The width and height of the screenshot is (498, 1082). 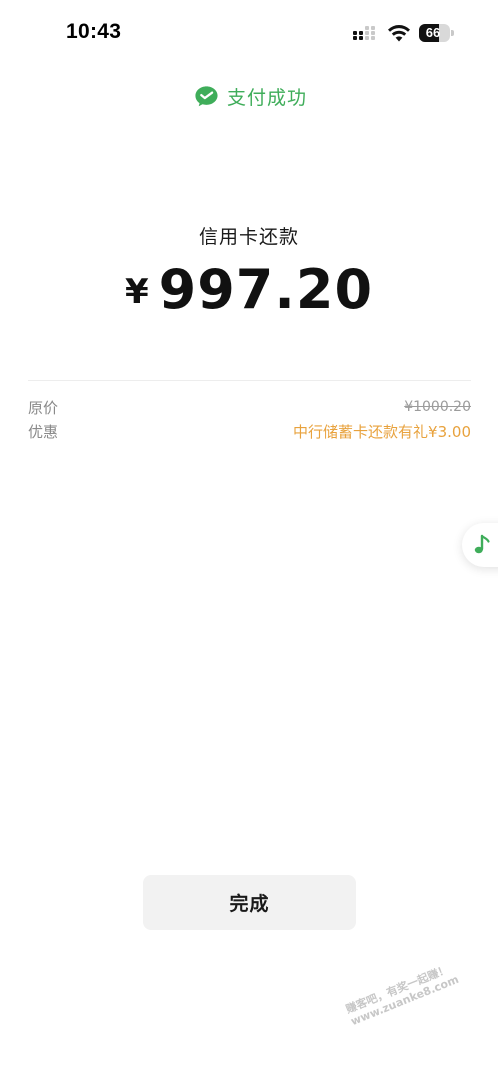 I want to click on merchant-name: 信用卡还款, so click(x=248, y=237).